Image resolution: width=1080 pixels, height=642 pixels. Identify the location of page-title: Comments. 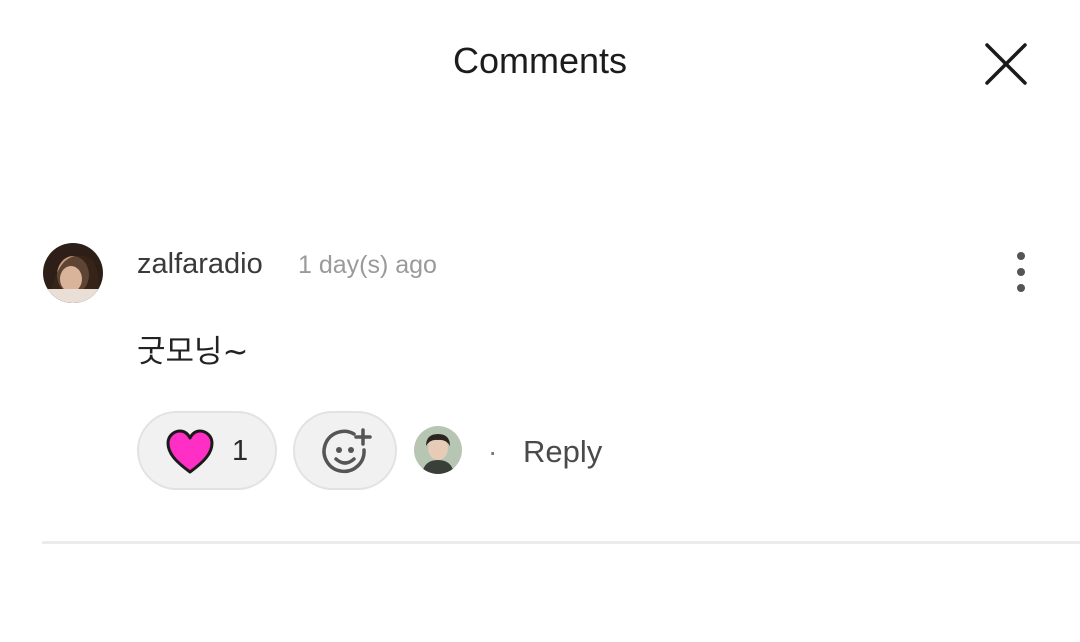
(540, 60).